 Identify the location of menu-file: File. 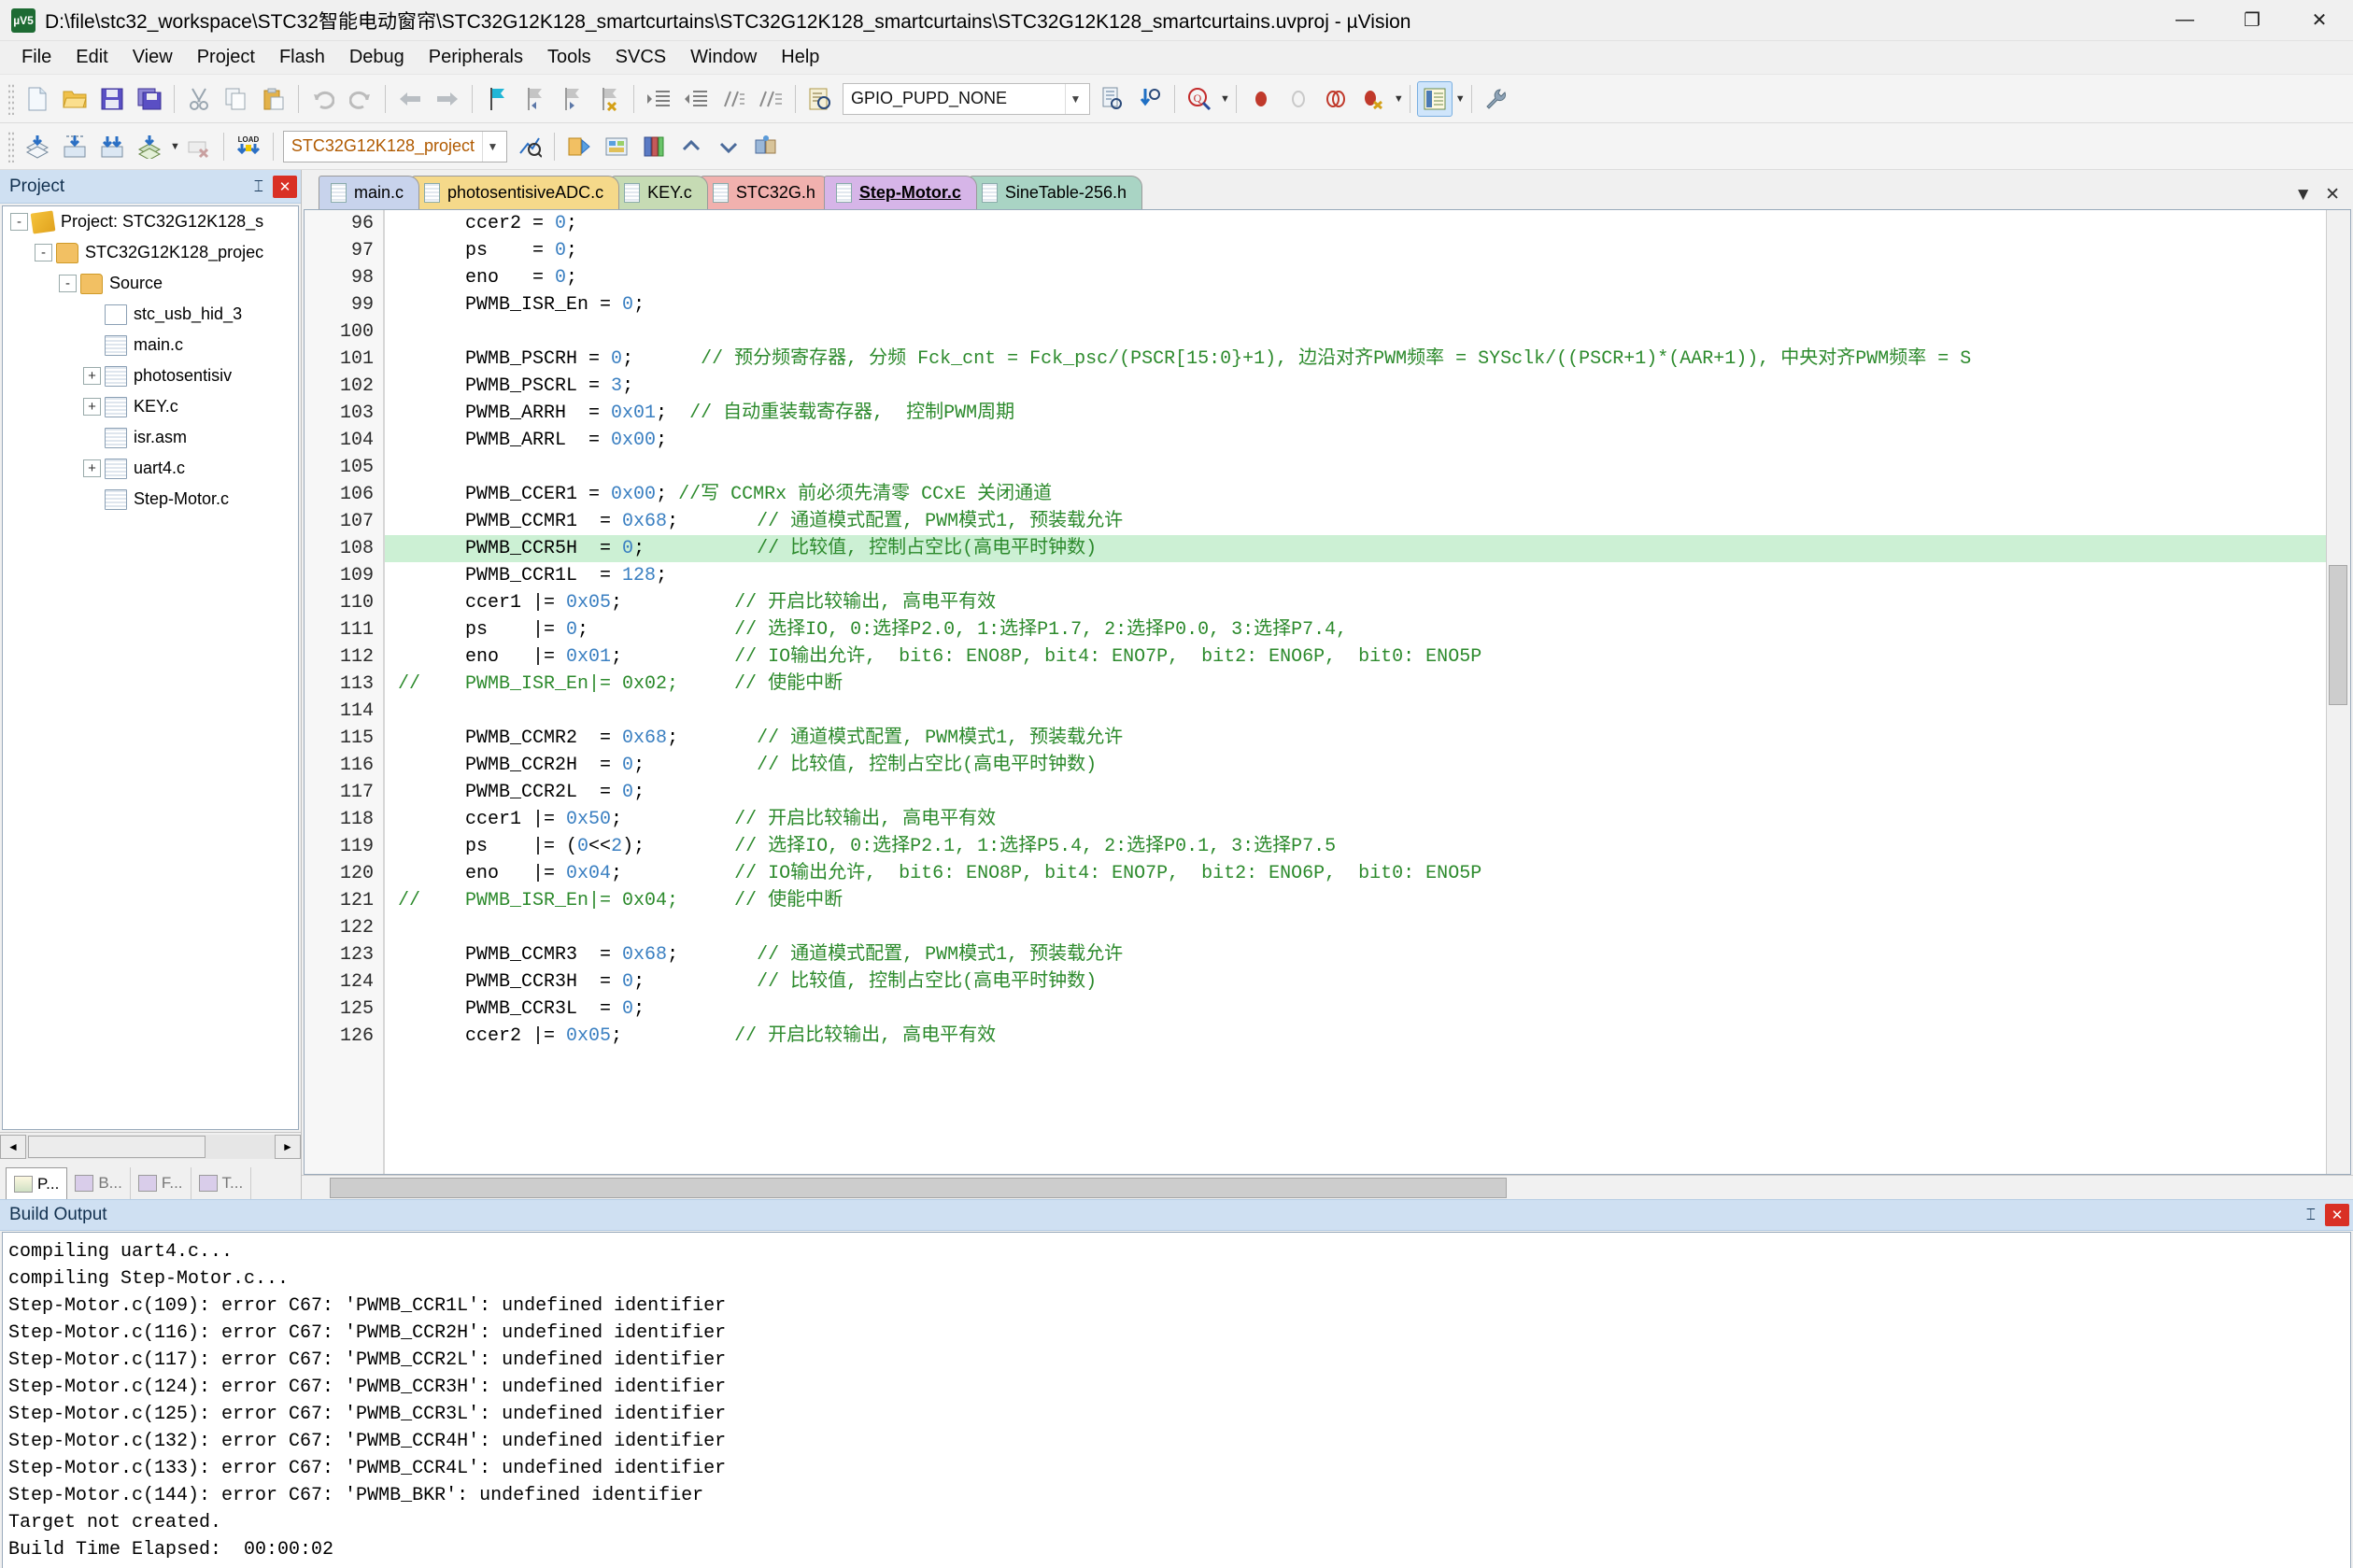
(36, 57).